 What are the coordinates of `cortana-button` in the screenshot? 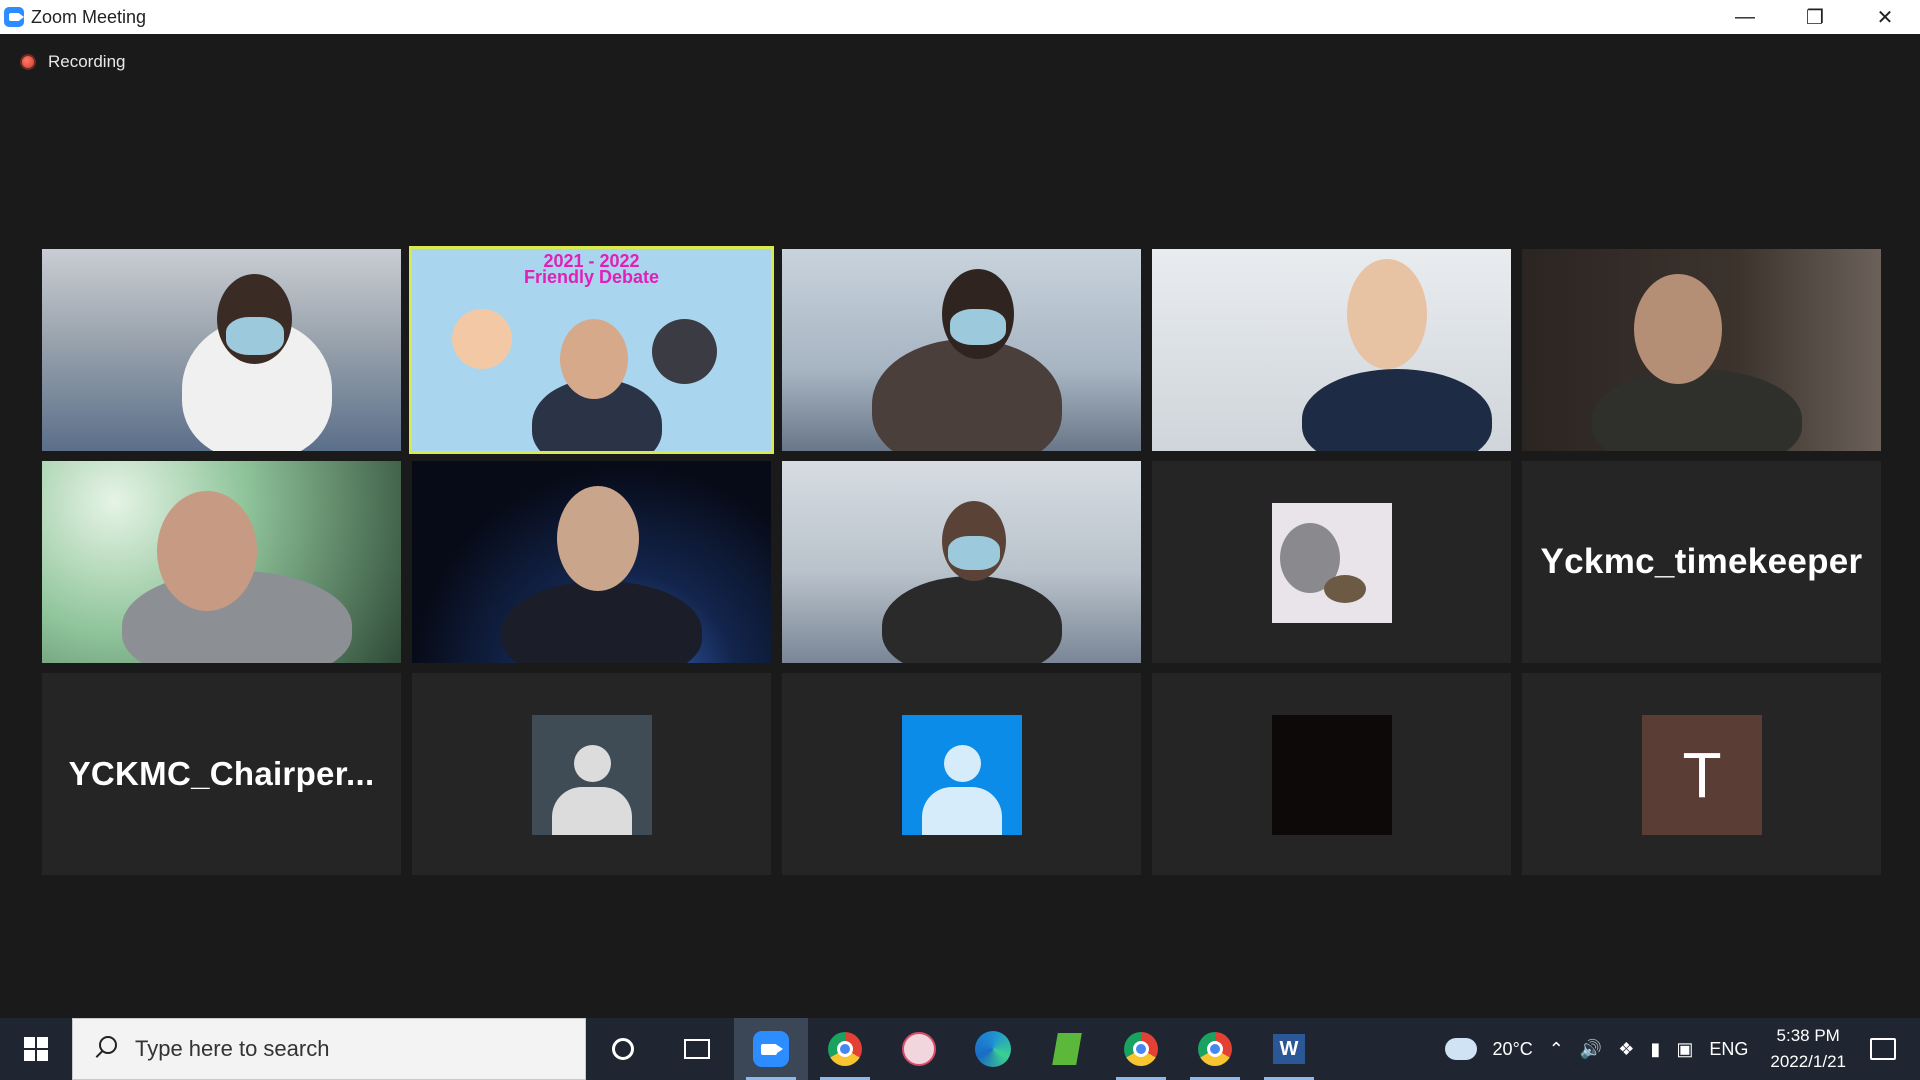 It's located at (623, 1049).